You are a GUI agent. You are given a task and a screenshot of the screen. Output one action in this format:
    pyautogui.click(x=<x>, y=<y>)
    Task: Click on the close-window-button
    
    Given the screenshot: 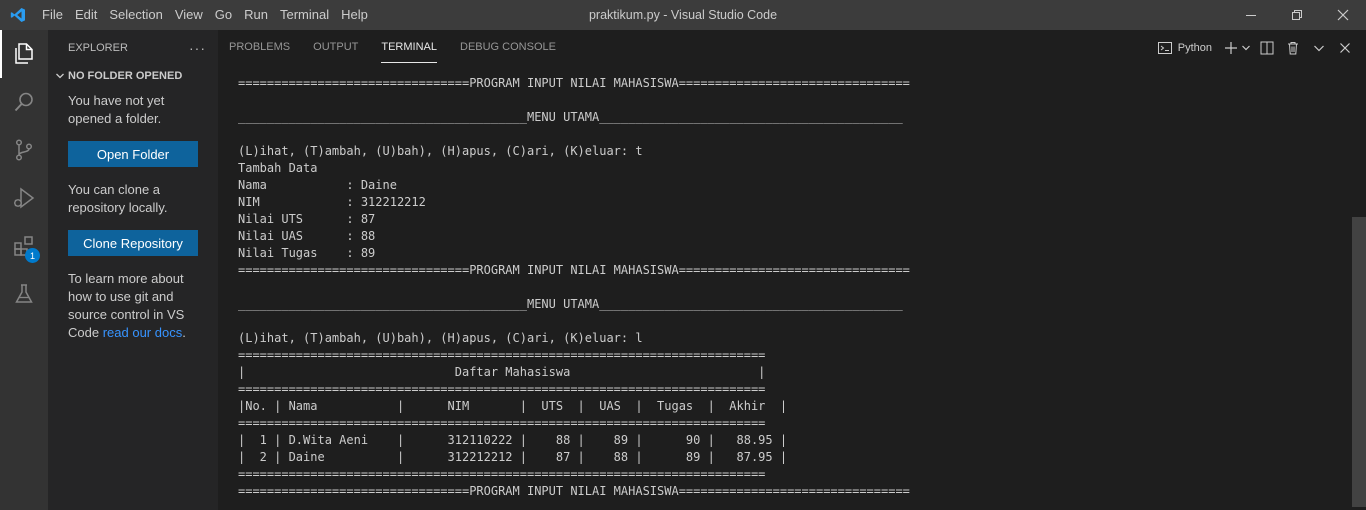 What is the action you would take?
    pyautogui.click(x=1343, y=15)
    